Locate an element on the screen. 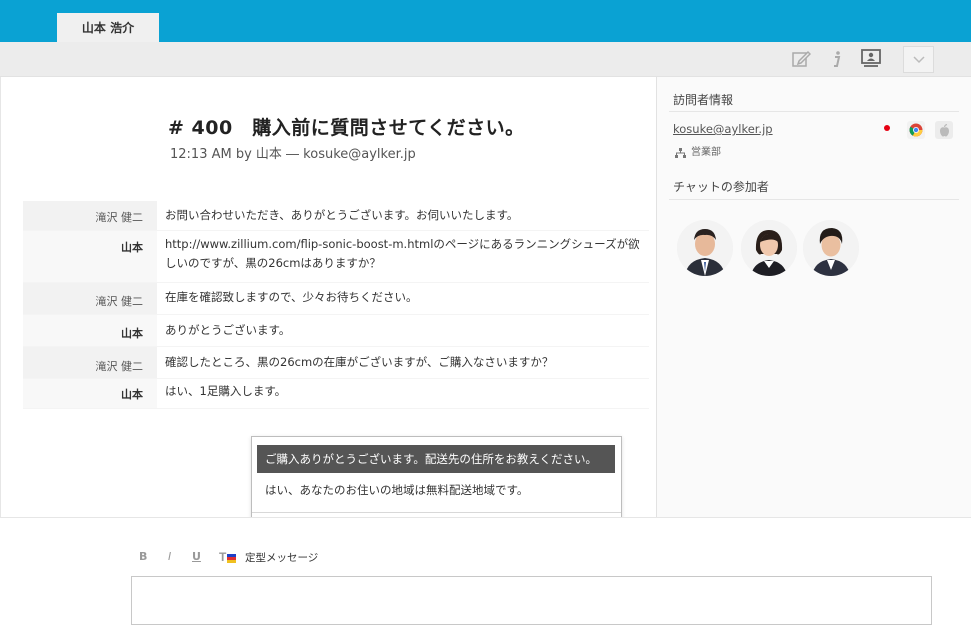 The width and height of the screenshot is (971, 633). message-row: 滝沢 健二 お問い合わせいただき、ありがとうございます。お伺いいたします。 is located at coordinates (336, 216).